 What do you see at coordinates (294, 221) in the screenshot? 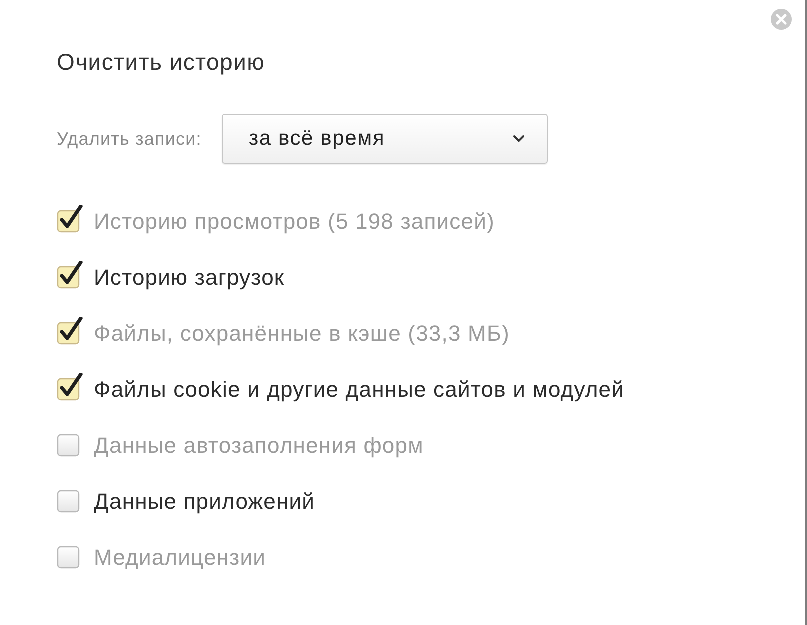
I see `option-label: Историю просмотров (5 198 записей)` at bounding box center [294, 221].